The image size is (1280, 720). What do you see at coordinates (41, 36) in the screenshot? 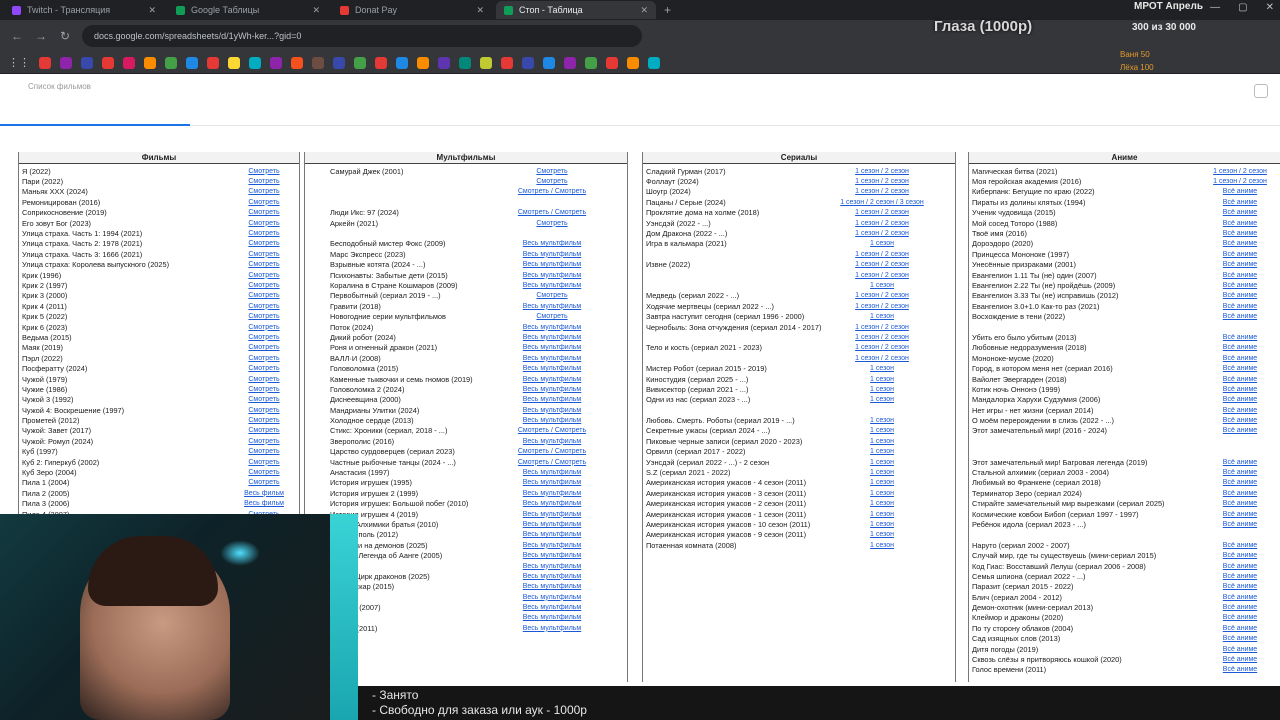
I see `forward-icon: →` at bounding box center [41, 36].